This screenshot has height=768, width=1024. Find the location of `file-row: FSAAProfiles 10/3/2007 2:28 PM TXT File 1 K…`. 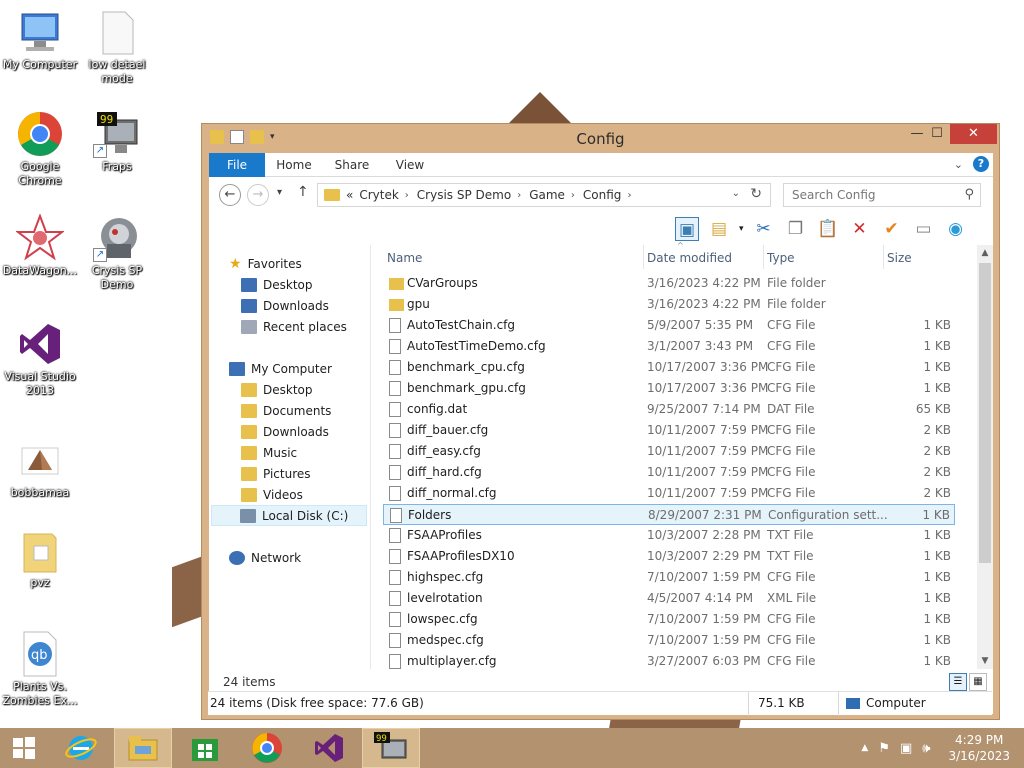

file-row: FSAAProfiles 10/3/2007 2:28 PM TXT File 1 K… is located at coordinates (669, 535).